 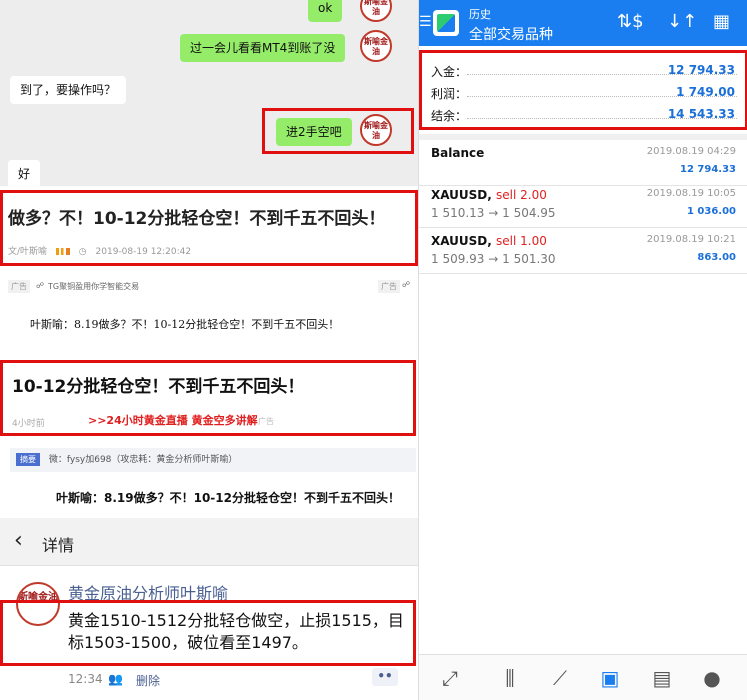 What do you see at coordinates (263, 48) in the screenshot?
I see `chat-message-check-mt4: 过一会儿看看MT4到账了没` at bounding box center [263, 48].